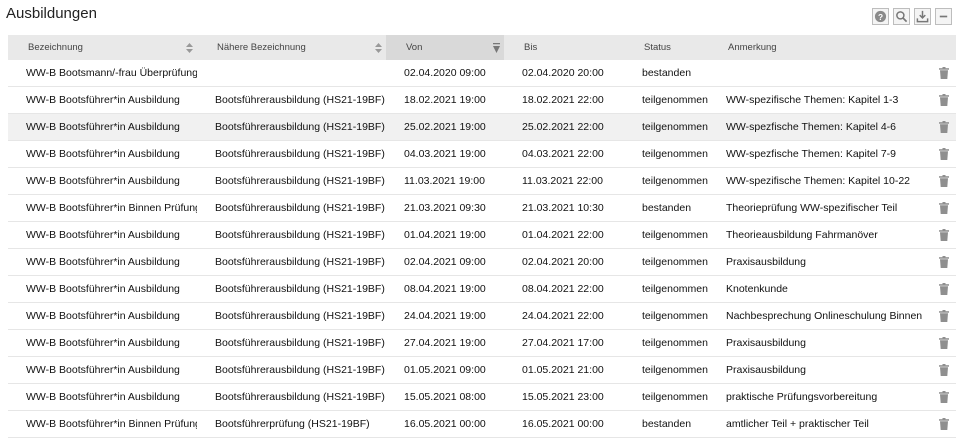  Describe the element at coordinates (291, 424) in the screenshot. I see `cell-naehere-bezeichnung: Bootsführerprüfung (HS21-19BF)` at that location.